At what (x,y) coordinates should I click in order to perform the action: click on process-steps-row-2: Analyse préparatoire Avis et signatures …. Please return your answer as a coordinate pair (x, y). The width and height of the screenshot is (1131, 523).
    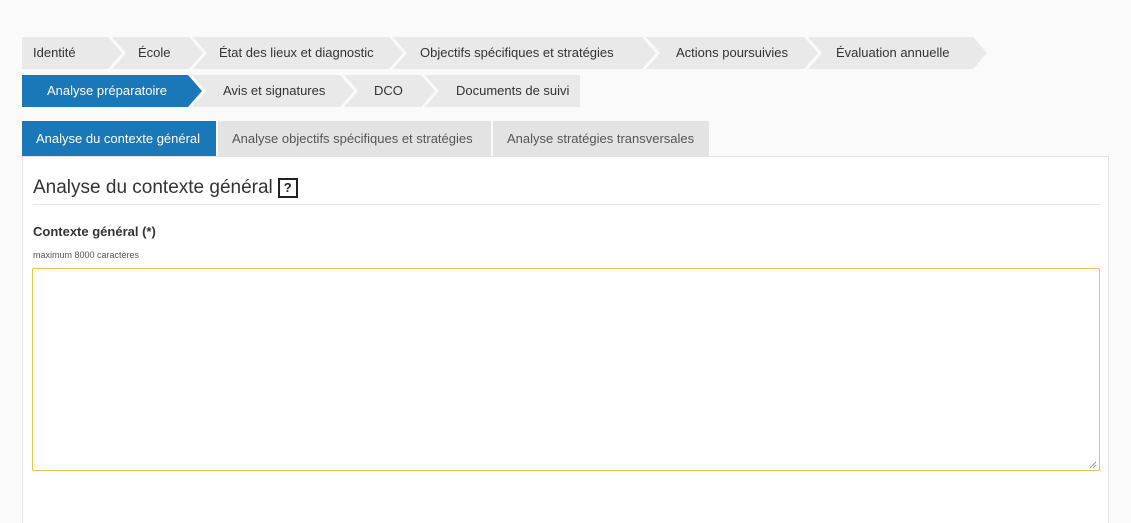
    Looking at the image, I should click on (301, 91).